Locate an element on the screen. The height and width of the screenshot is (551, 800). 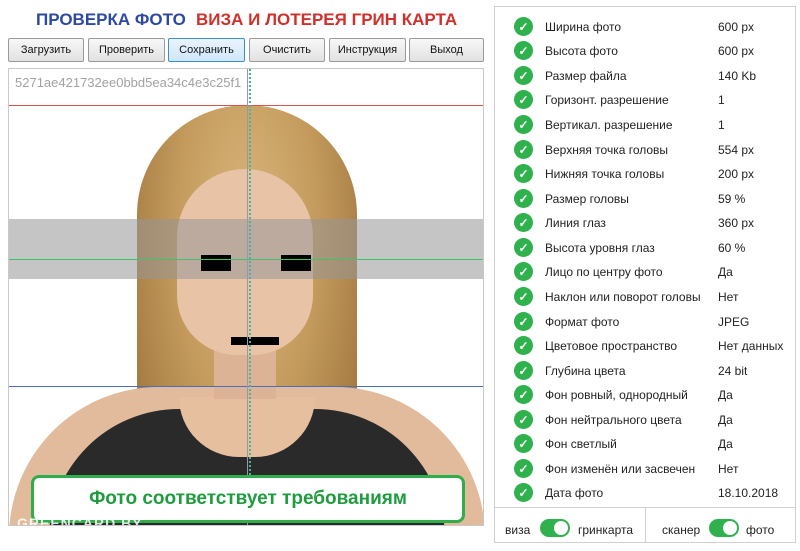
result-row: ✓ Фон нейтрального цвета Да is located at coordinates (645, 420).